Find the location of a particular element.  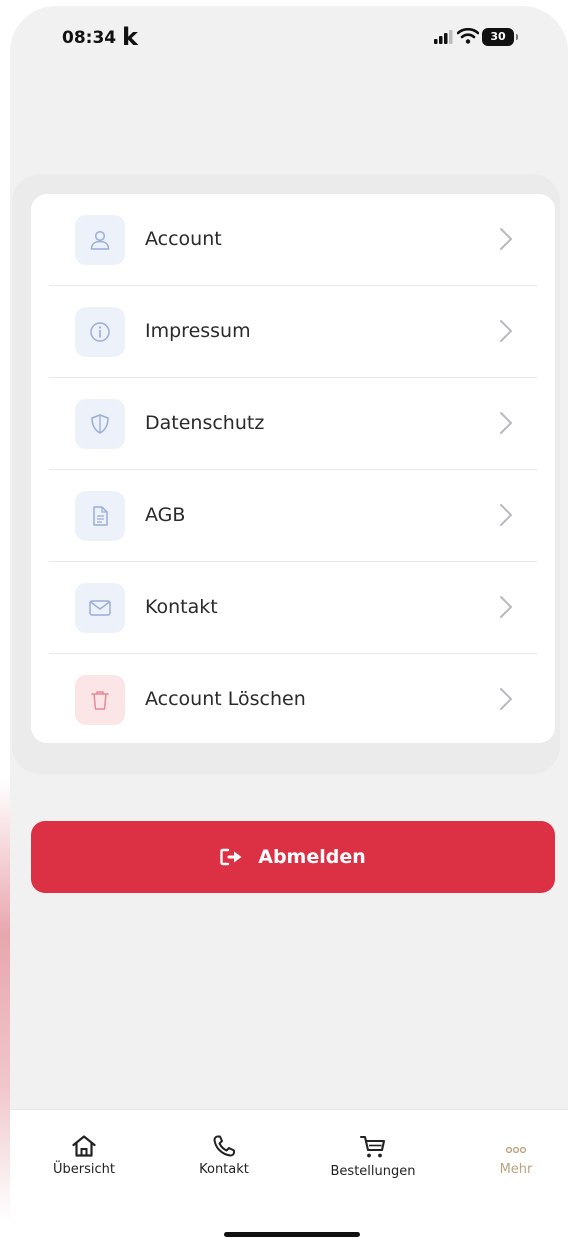

battery-indicator: 30 is located at coordinates (500, 37).